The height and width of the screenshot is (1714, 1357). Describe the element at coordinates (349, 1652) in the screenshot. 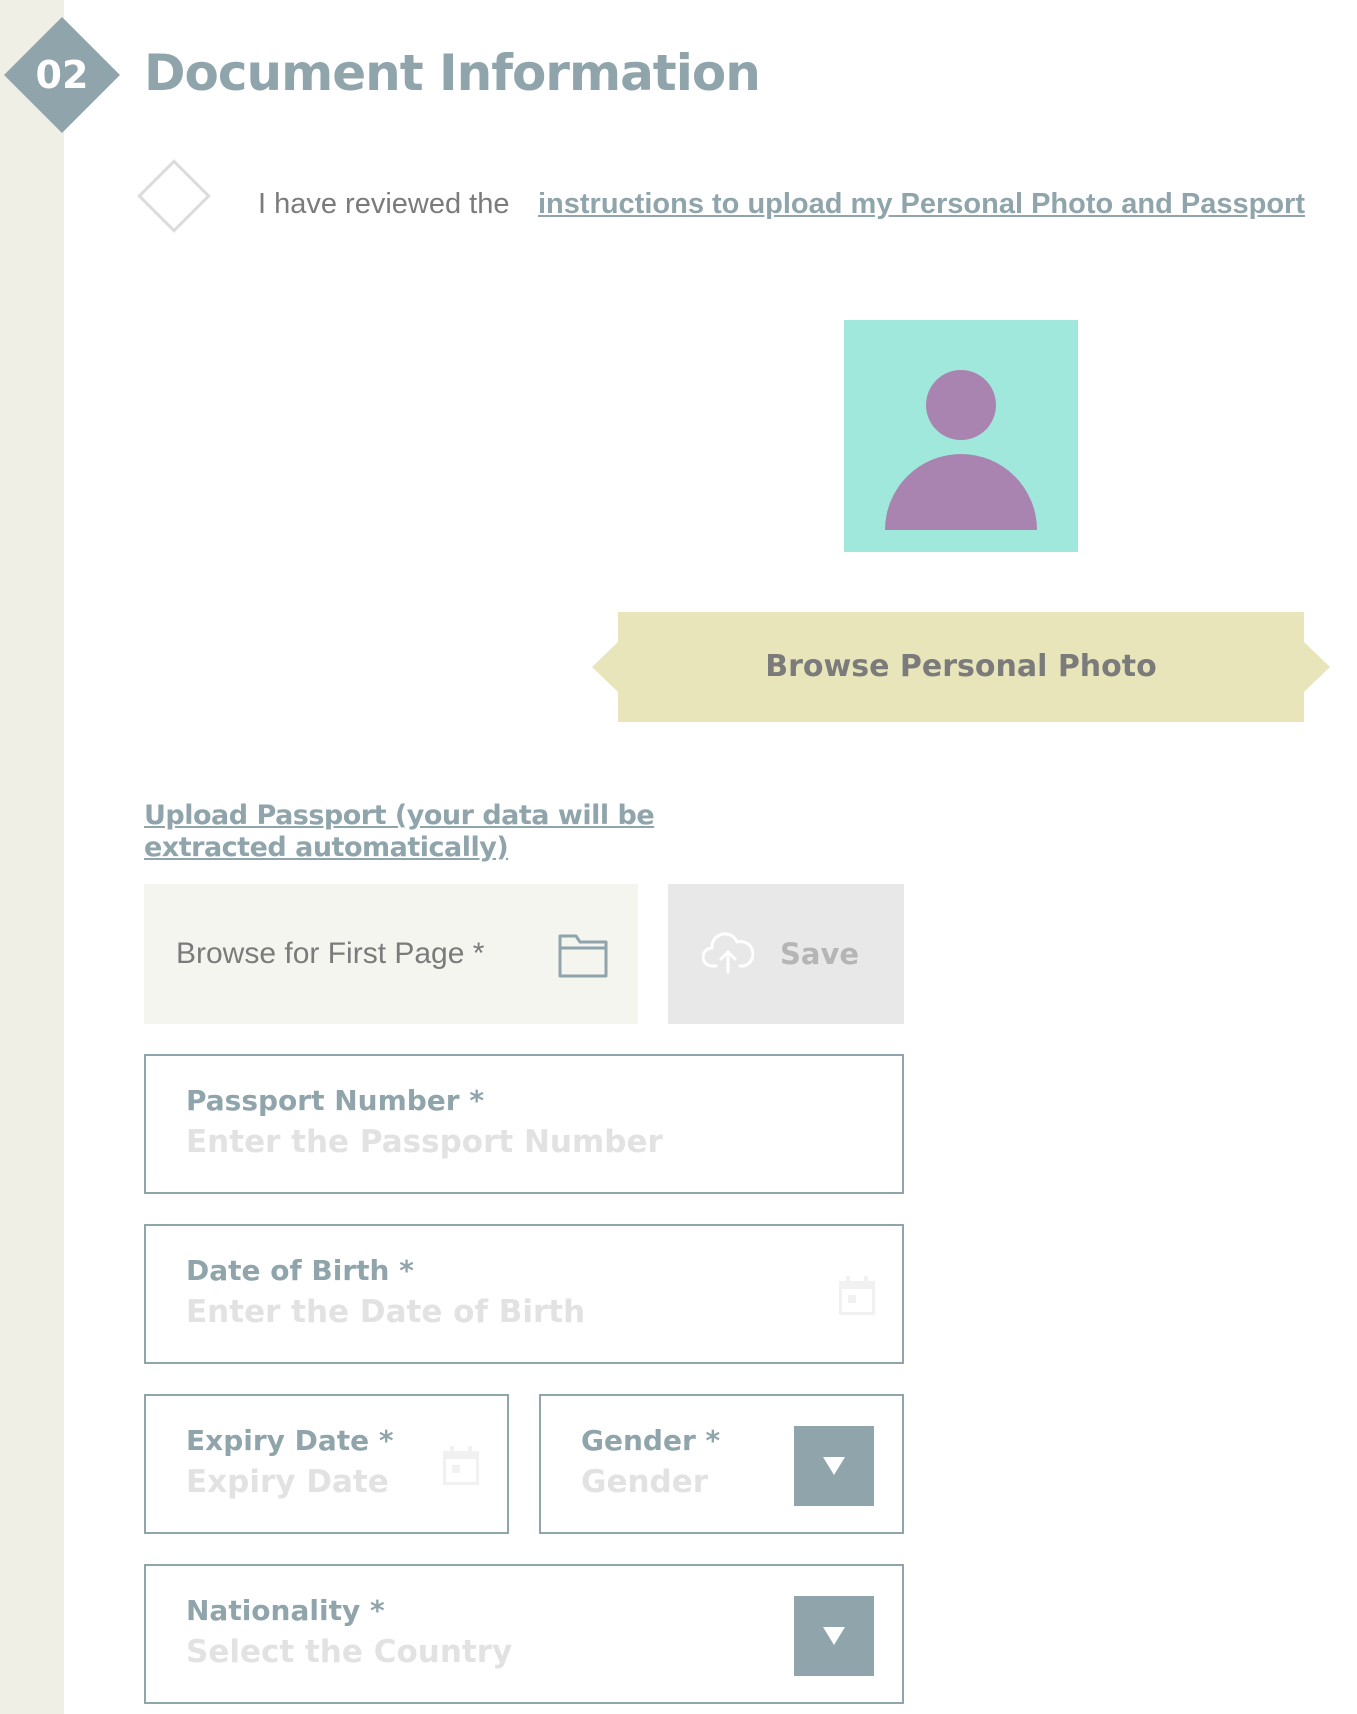

I see `nationality-placeholder: Select the Country` at that location.